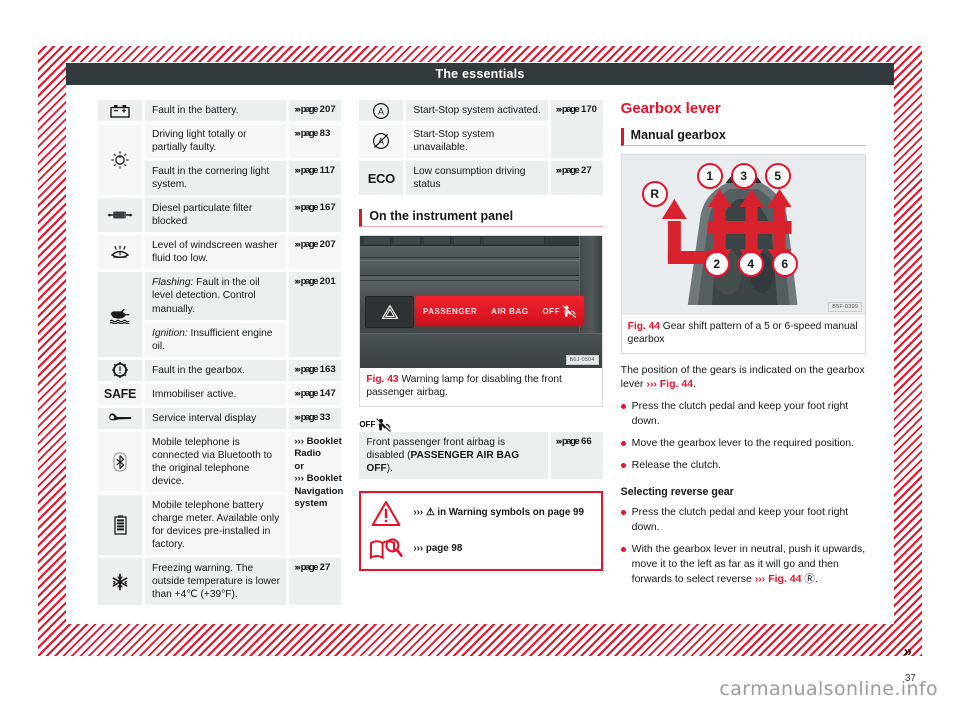 This screenshot has width=960, height=708. What do you see at coordinates (121, 525) in the screenshot?
I see `phone-battery-icon` at bounding box center [121, 525].